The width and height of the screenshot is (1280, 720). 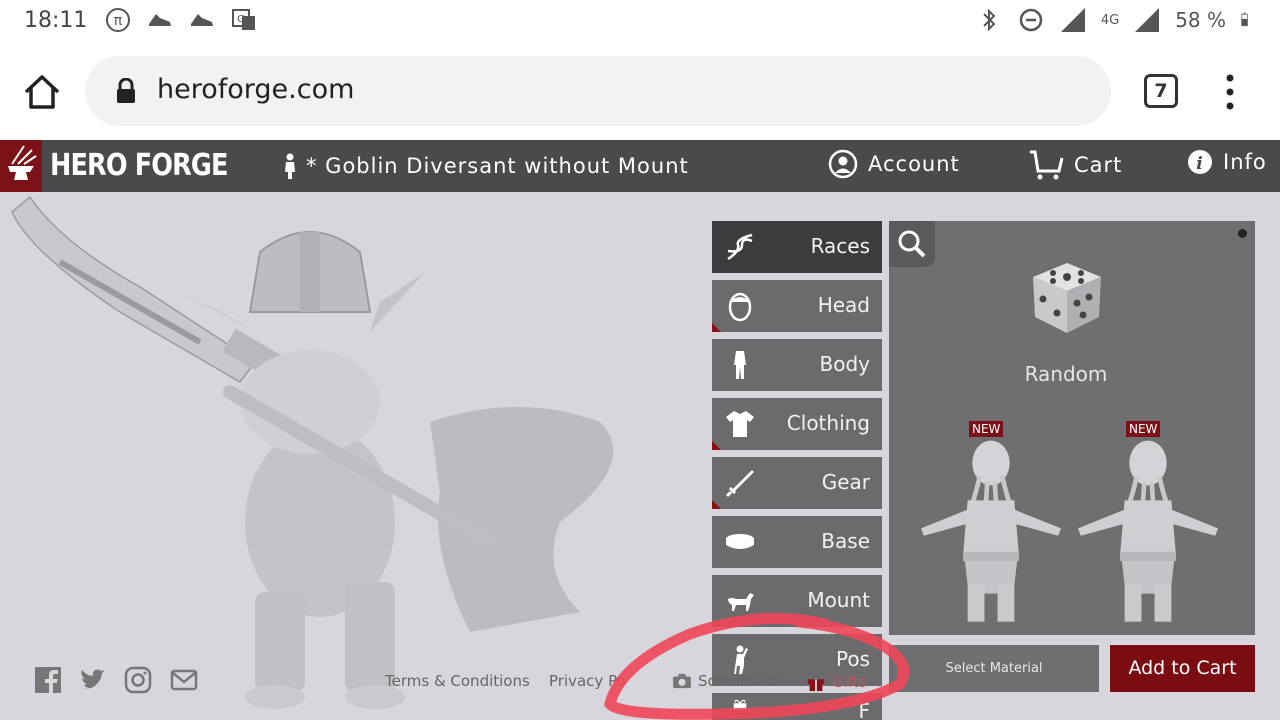 I want to click on cart-link: Cart, so click(x=1075, y=165).